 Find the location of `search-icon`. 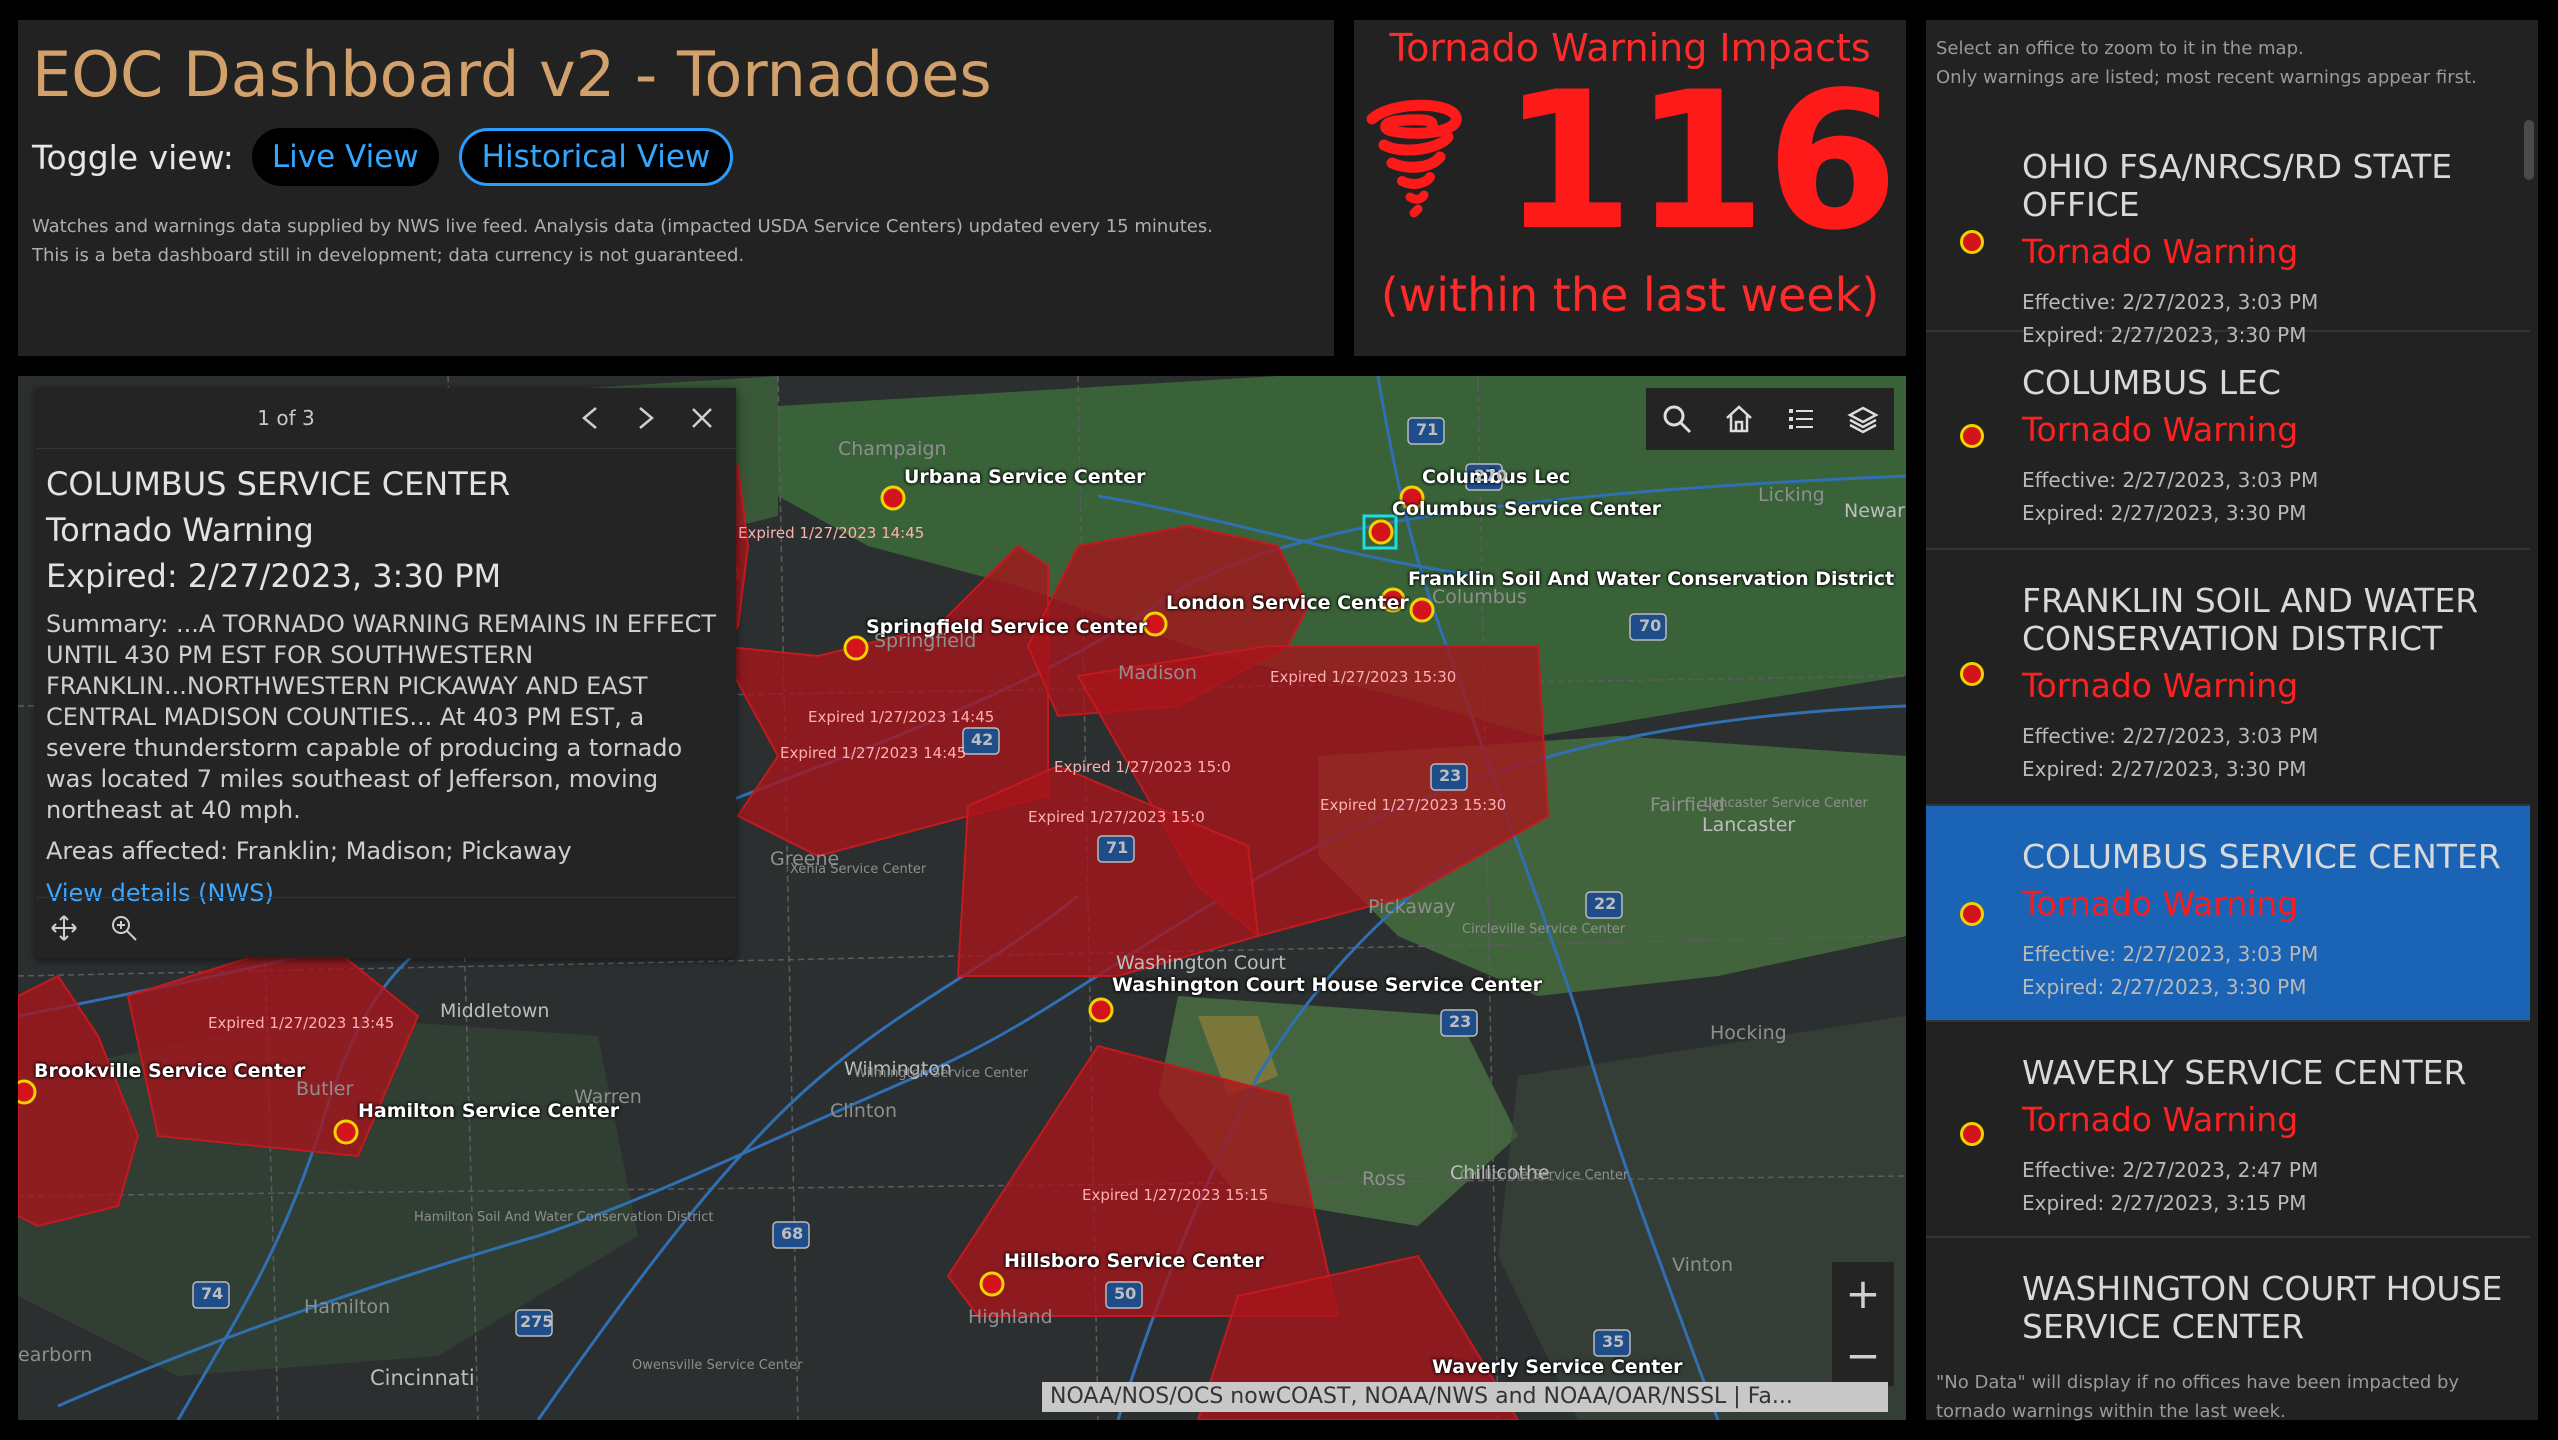

search-icon is located at coordinates (1677, 419).